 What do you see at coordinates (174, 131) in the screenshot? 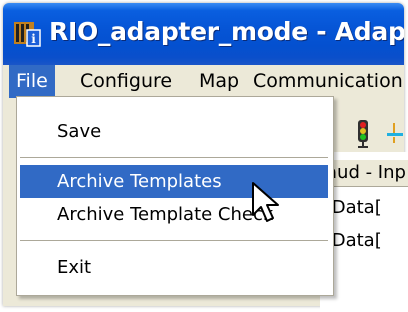
I see `menu-item-save: Save` at bounding box center [174, 131].